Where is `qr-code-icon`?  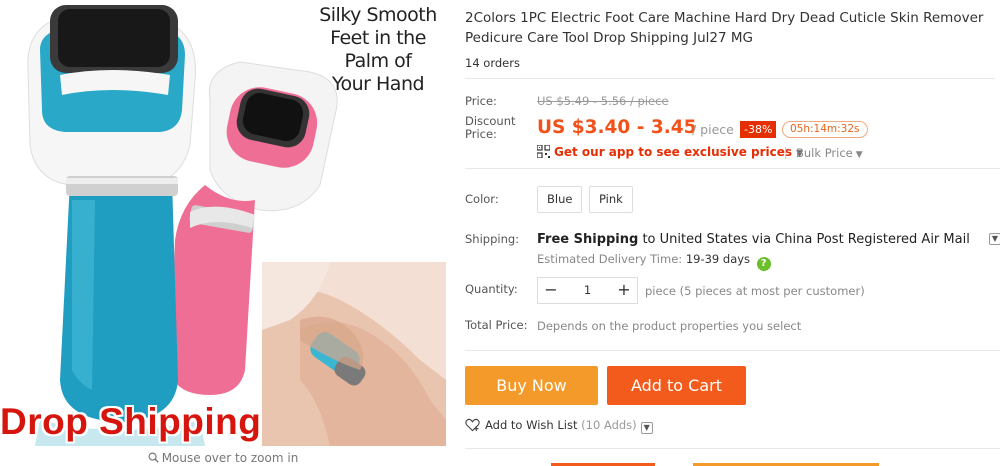
qr-code-icon is located at coordinates (543, 151).